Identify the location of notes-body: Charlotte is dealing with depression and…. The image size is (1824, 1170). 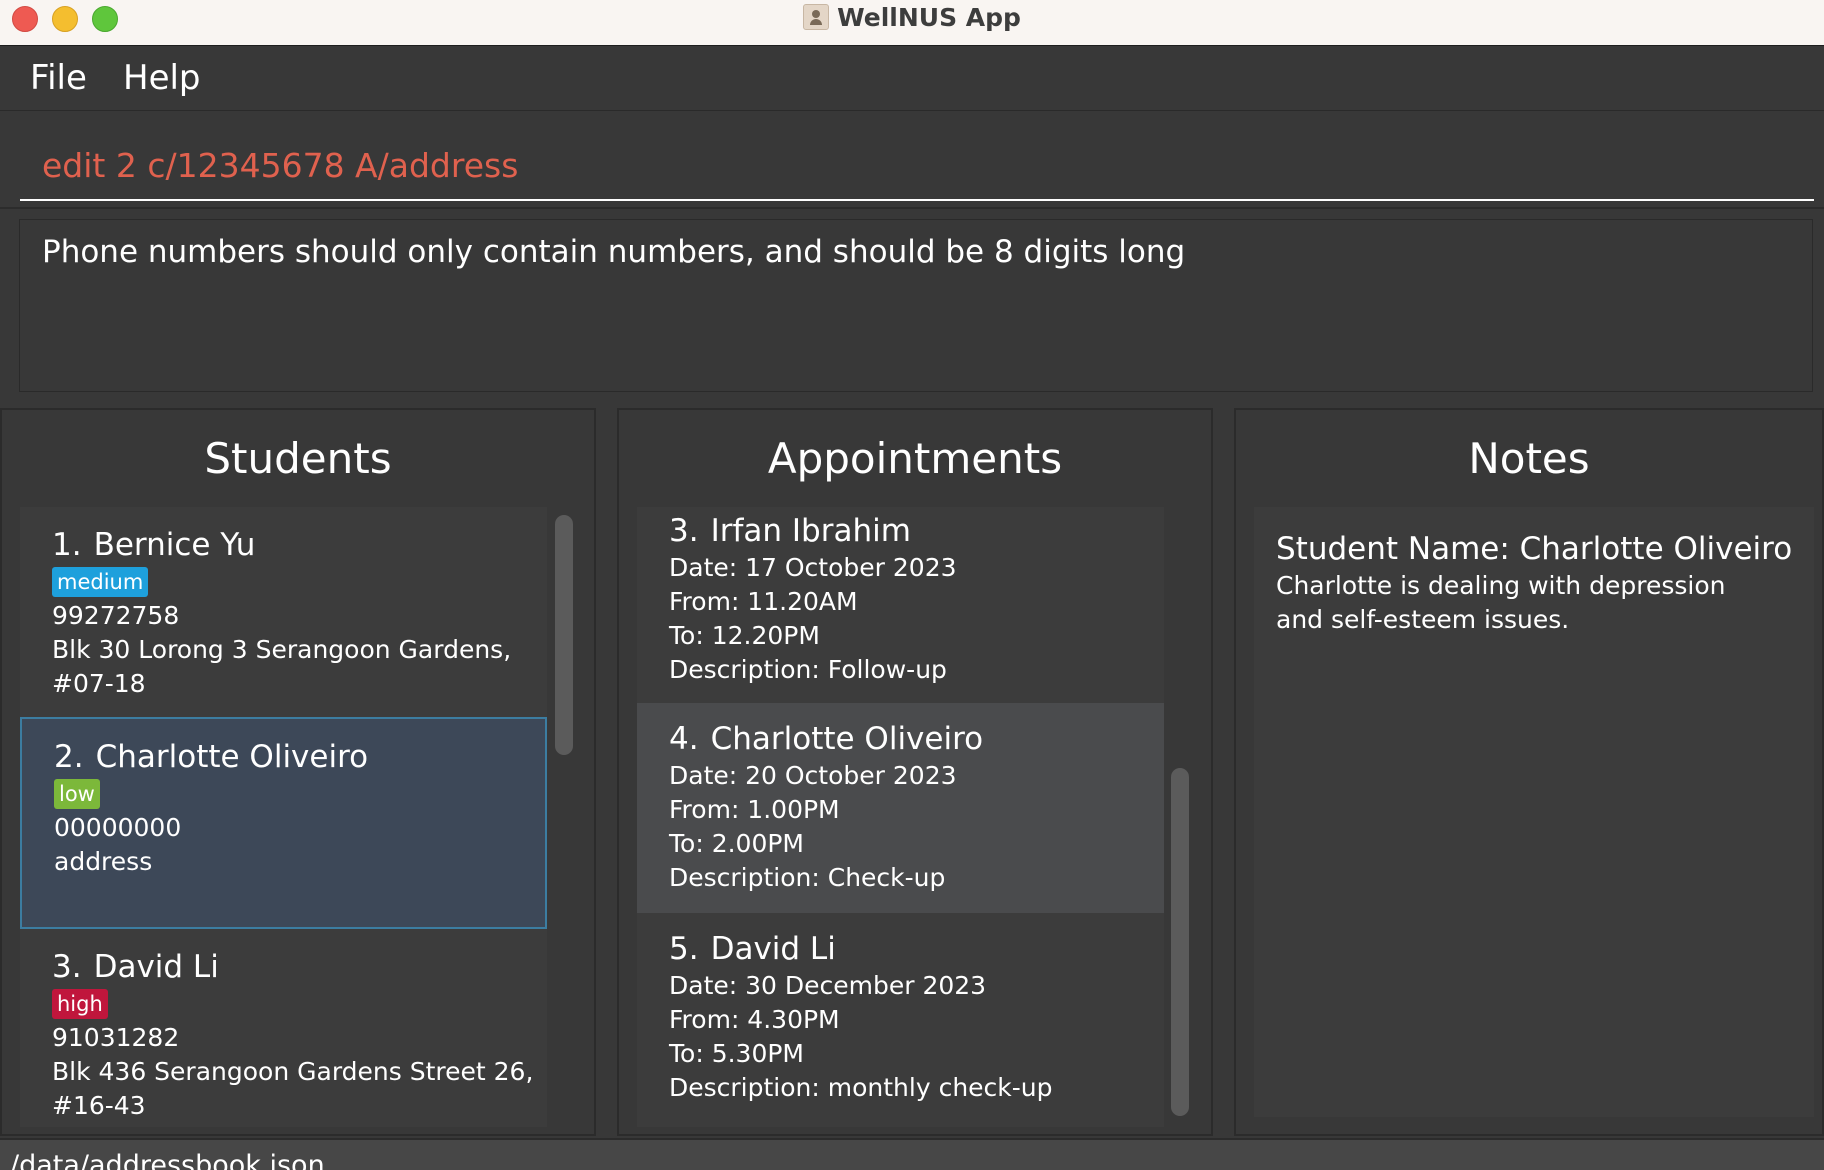
(1501, 602).